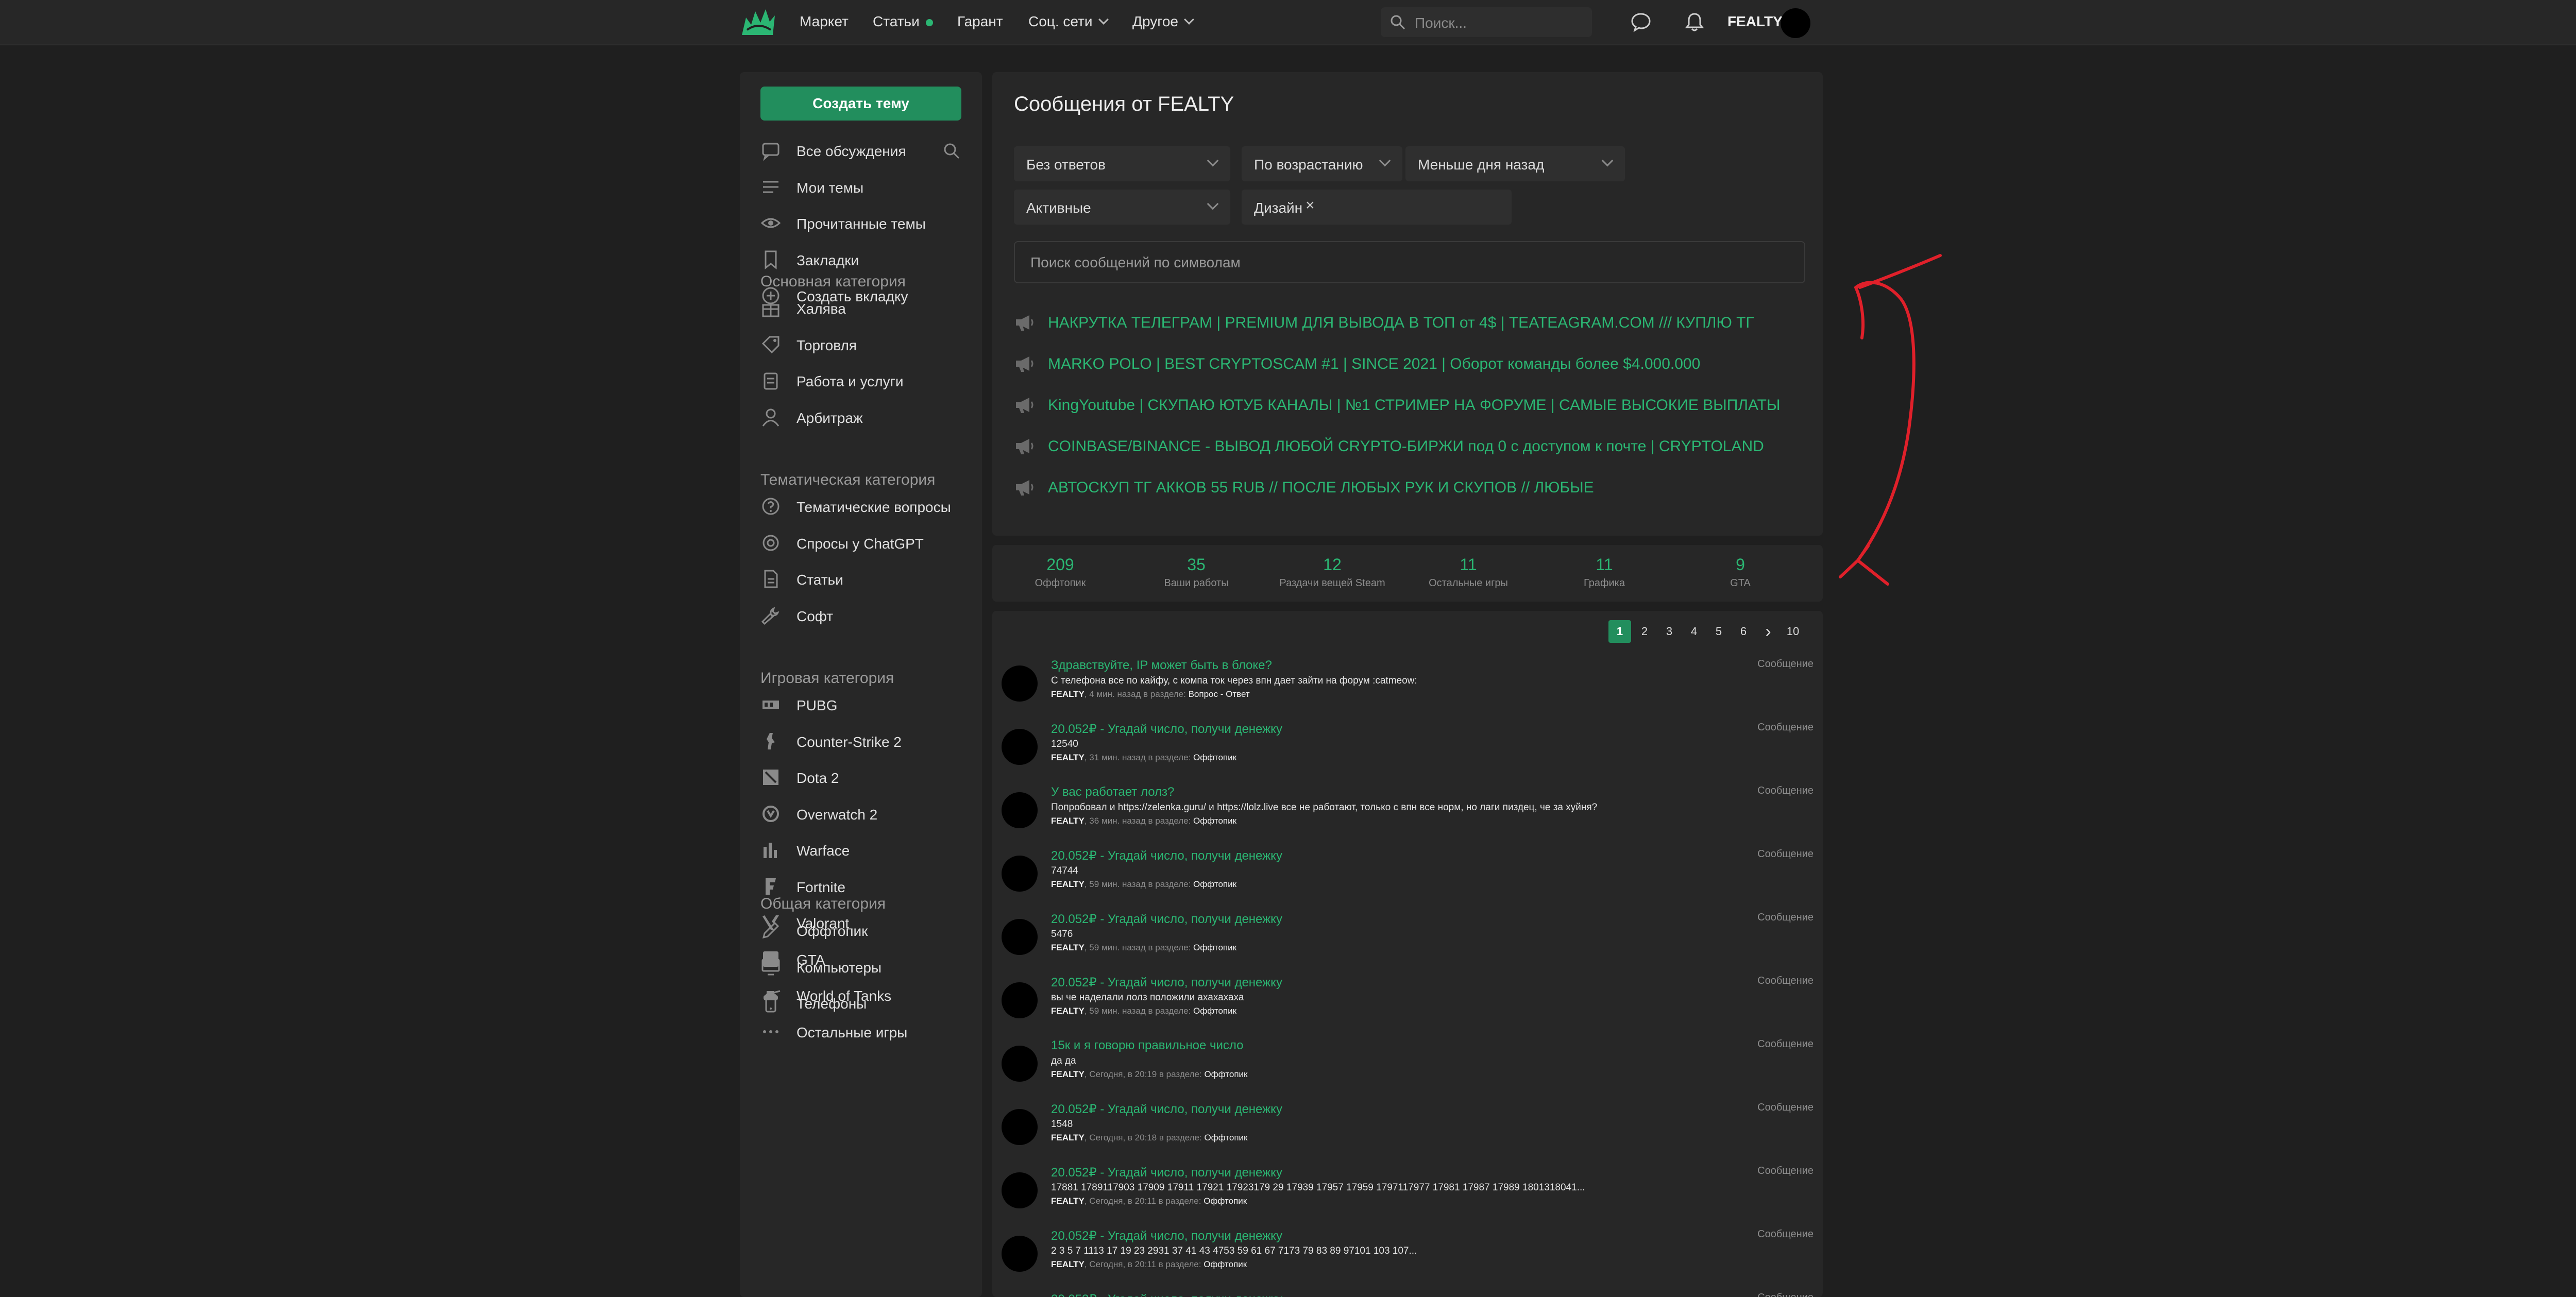 The width and height of the screenshot is (2576, 1297). What do you see at coordinates (1641, 22) in the screenshot?
I see `conversations-icon` at bounding box center [1641, 22].